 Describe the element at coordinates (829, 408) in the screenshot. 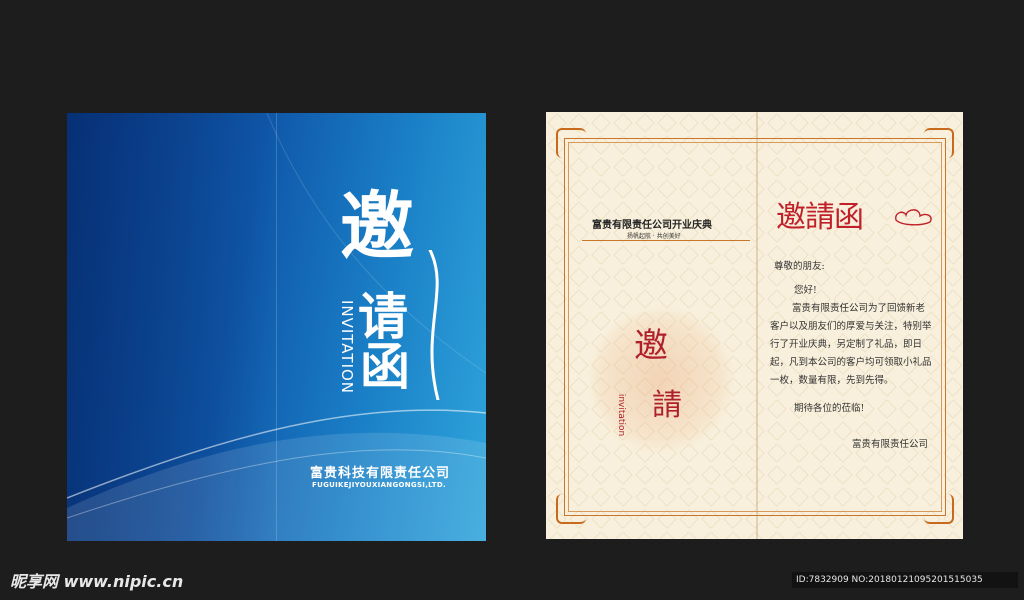

I see `letter-closing: 期待各位的莅临!` at that location.